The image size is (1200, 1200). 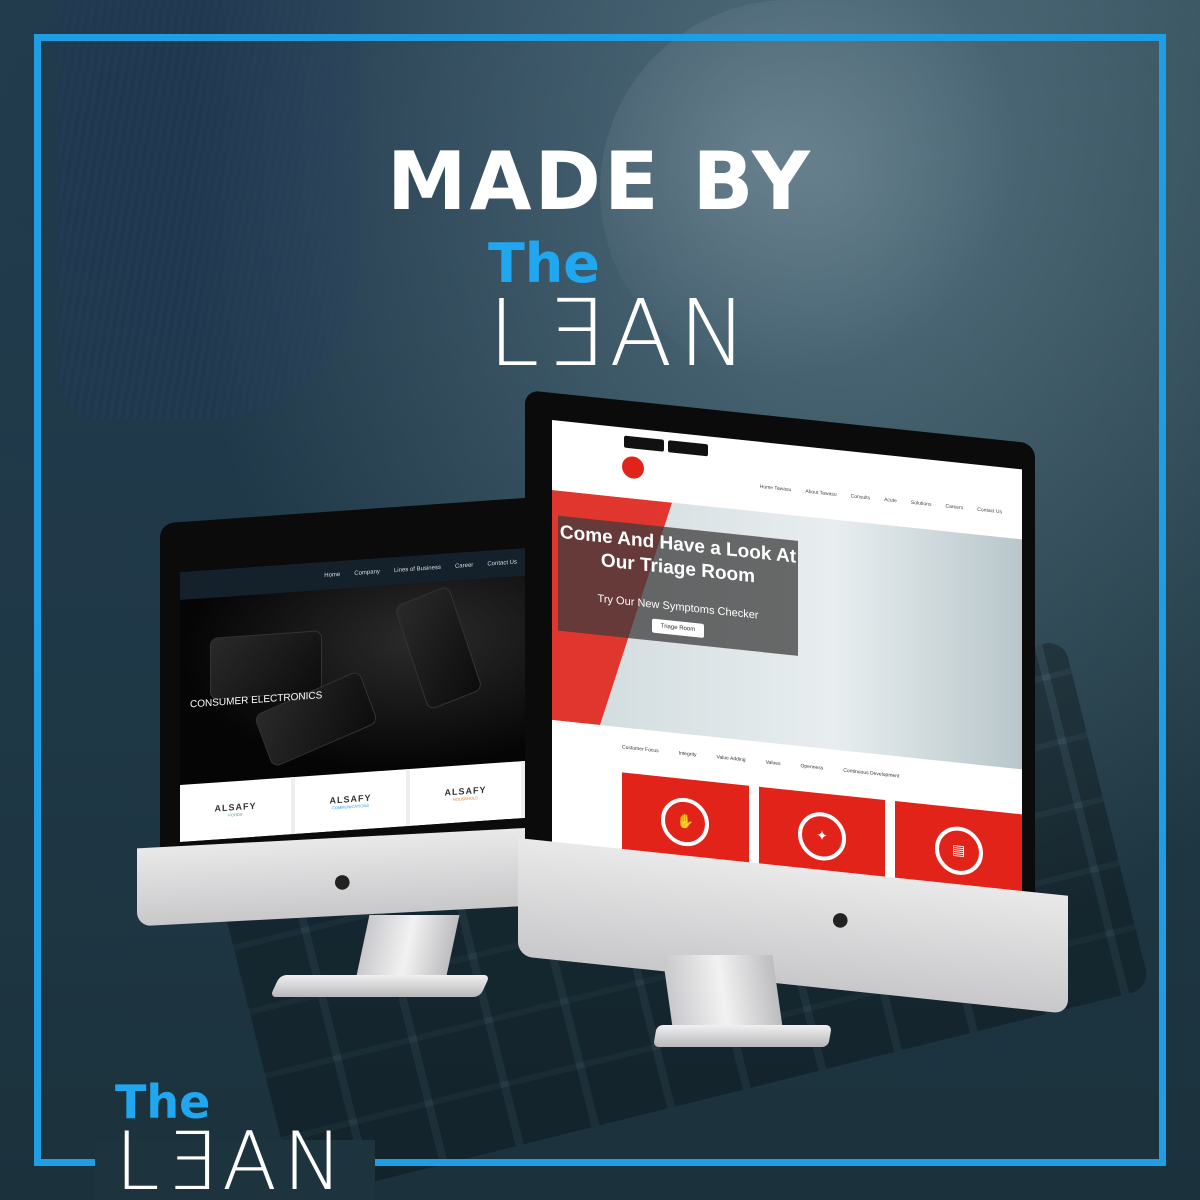 I want to click on left-nav-home: Home, so click(x=332, y=575).